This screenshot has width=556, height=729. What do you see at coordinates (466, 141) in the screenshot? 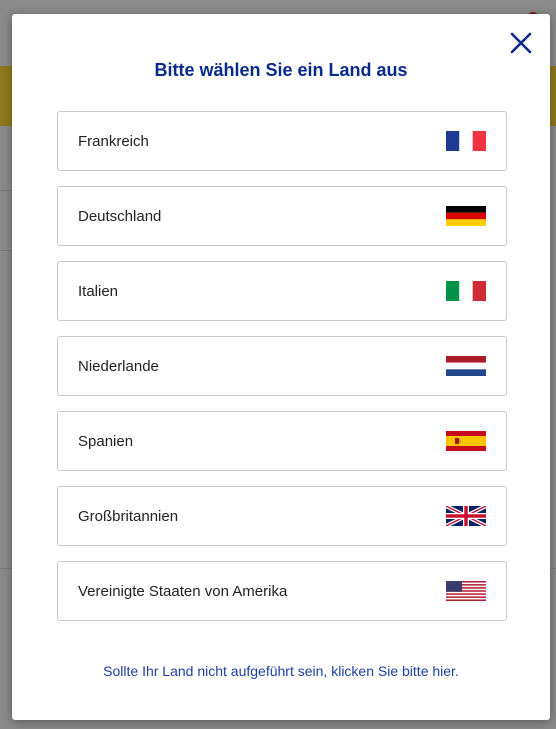
I see `france-flag-icon` at bounding box center [466, 141].